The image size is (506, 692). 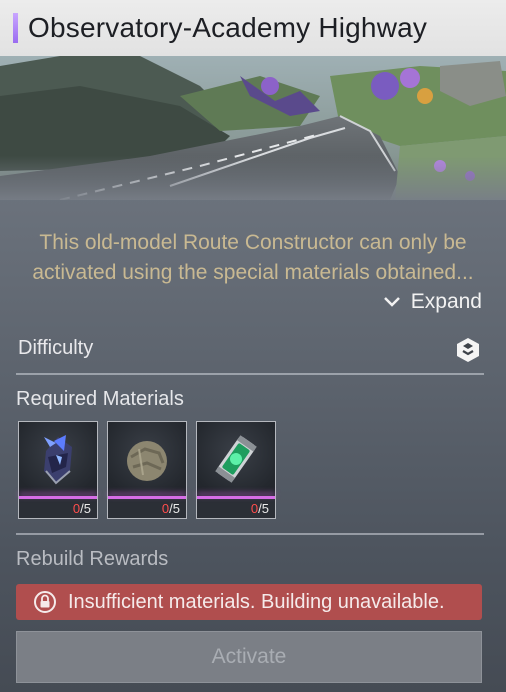 I want to click on stone-orb-icon, so click(x=147, y=459).